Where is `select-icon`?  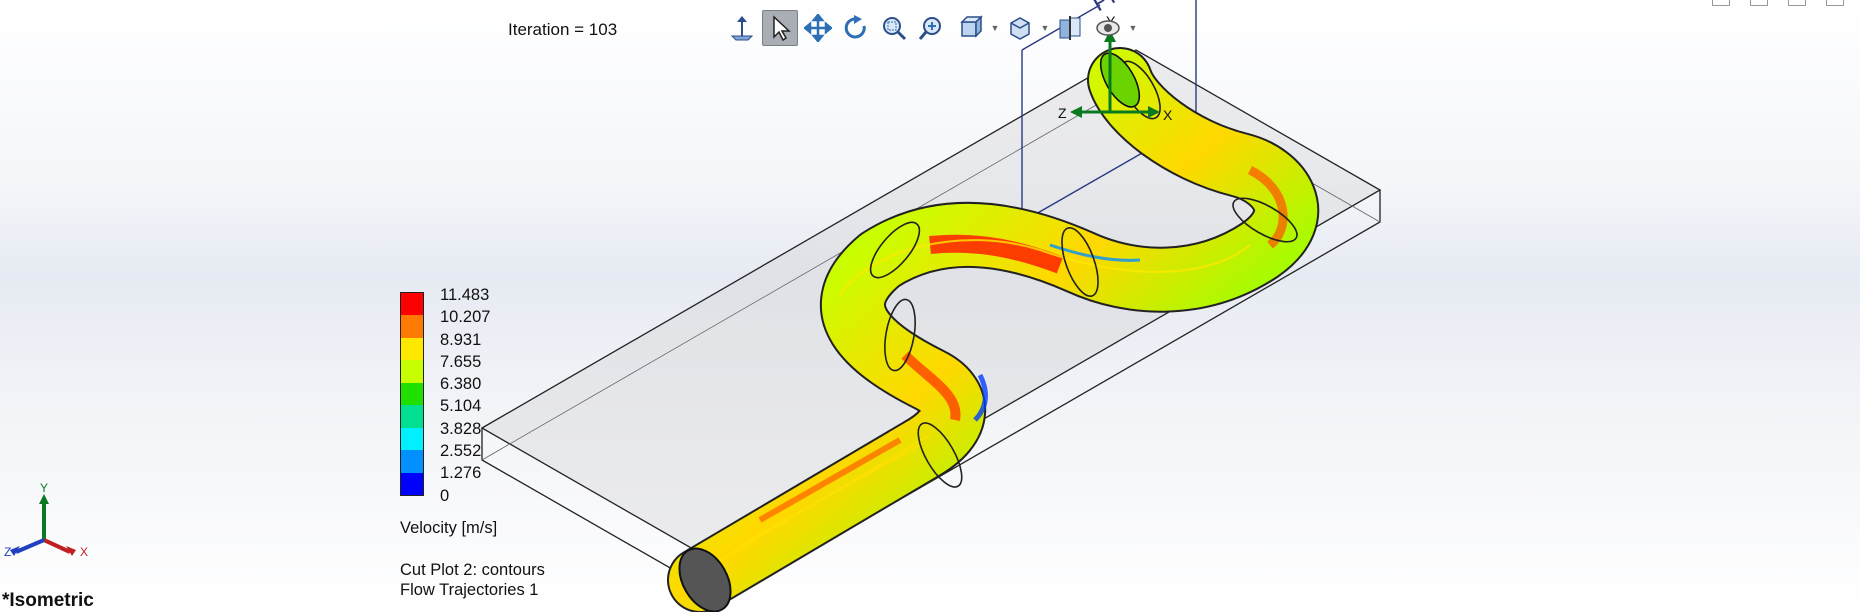 select-icon is located at coordinates (780, 28).